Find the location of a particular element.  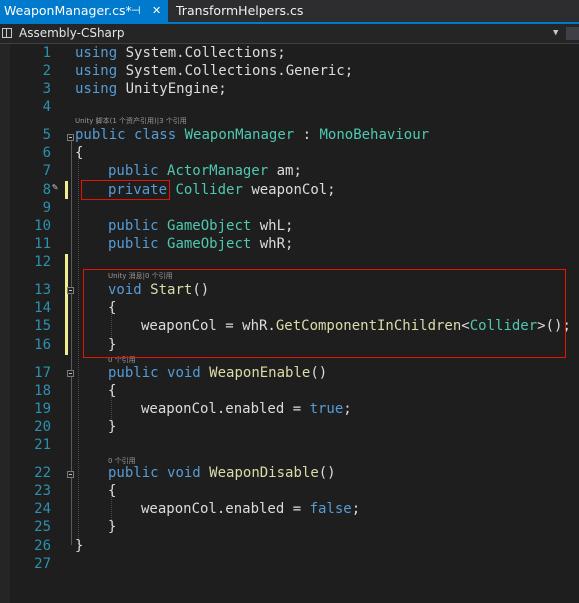

code-line: 2 using System.Collections.Generic; is located at coordinates (289, 71).